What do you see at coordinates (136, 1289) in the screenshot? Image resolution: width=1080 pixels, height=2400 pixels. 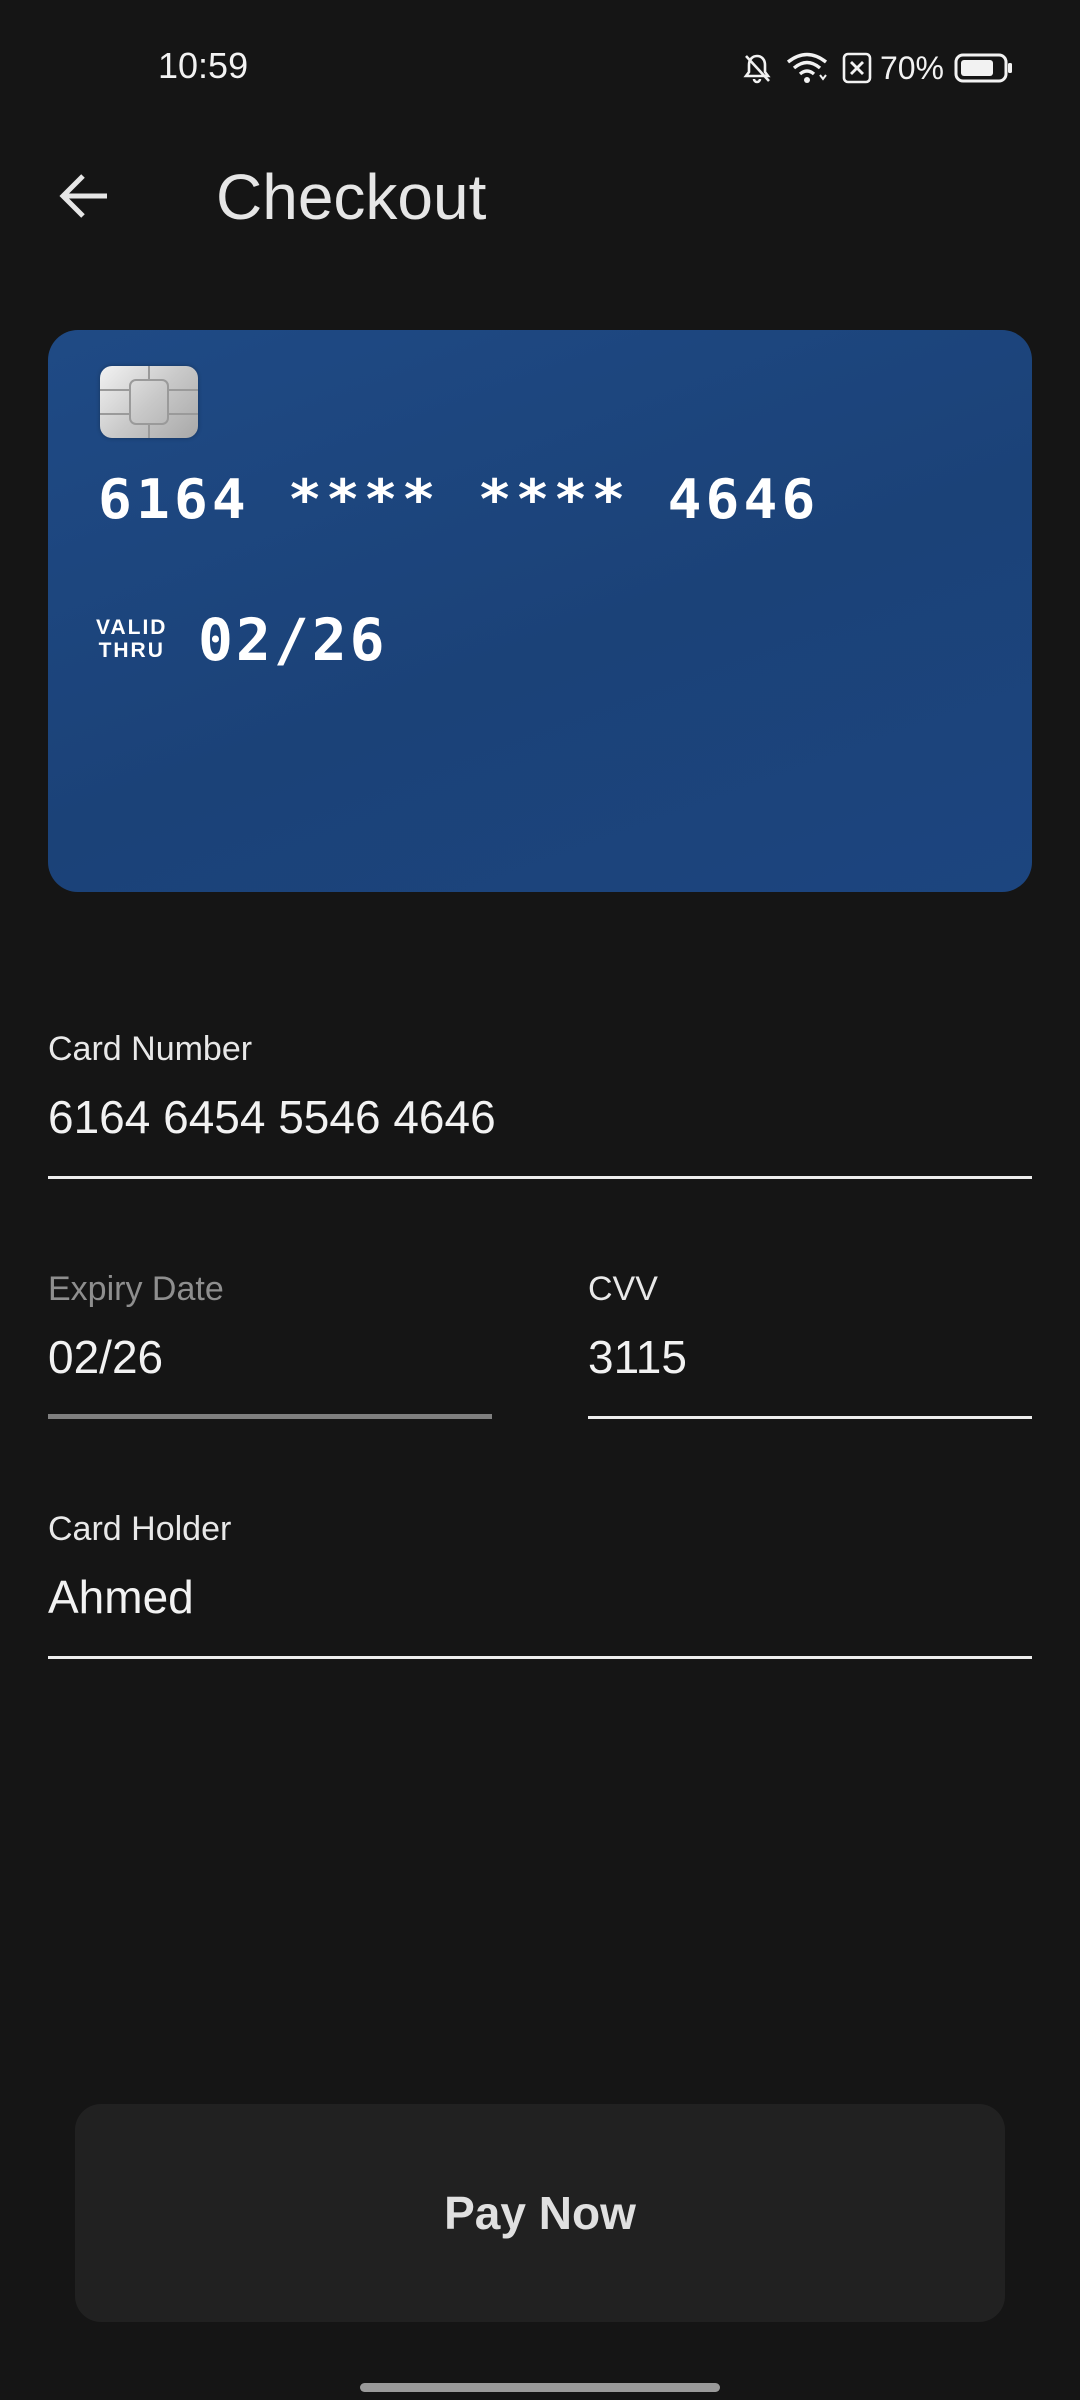 I see `expiry-date-label: Expiry Date` at bounding box center [136, 1289].